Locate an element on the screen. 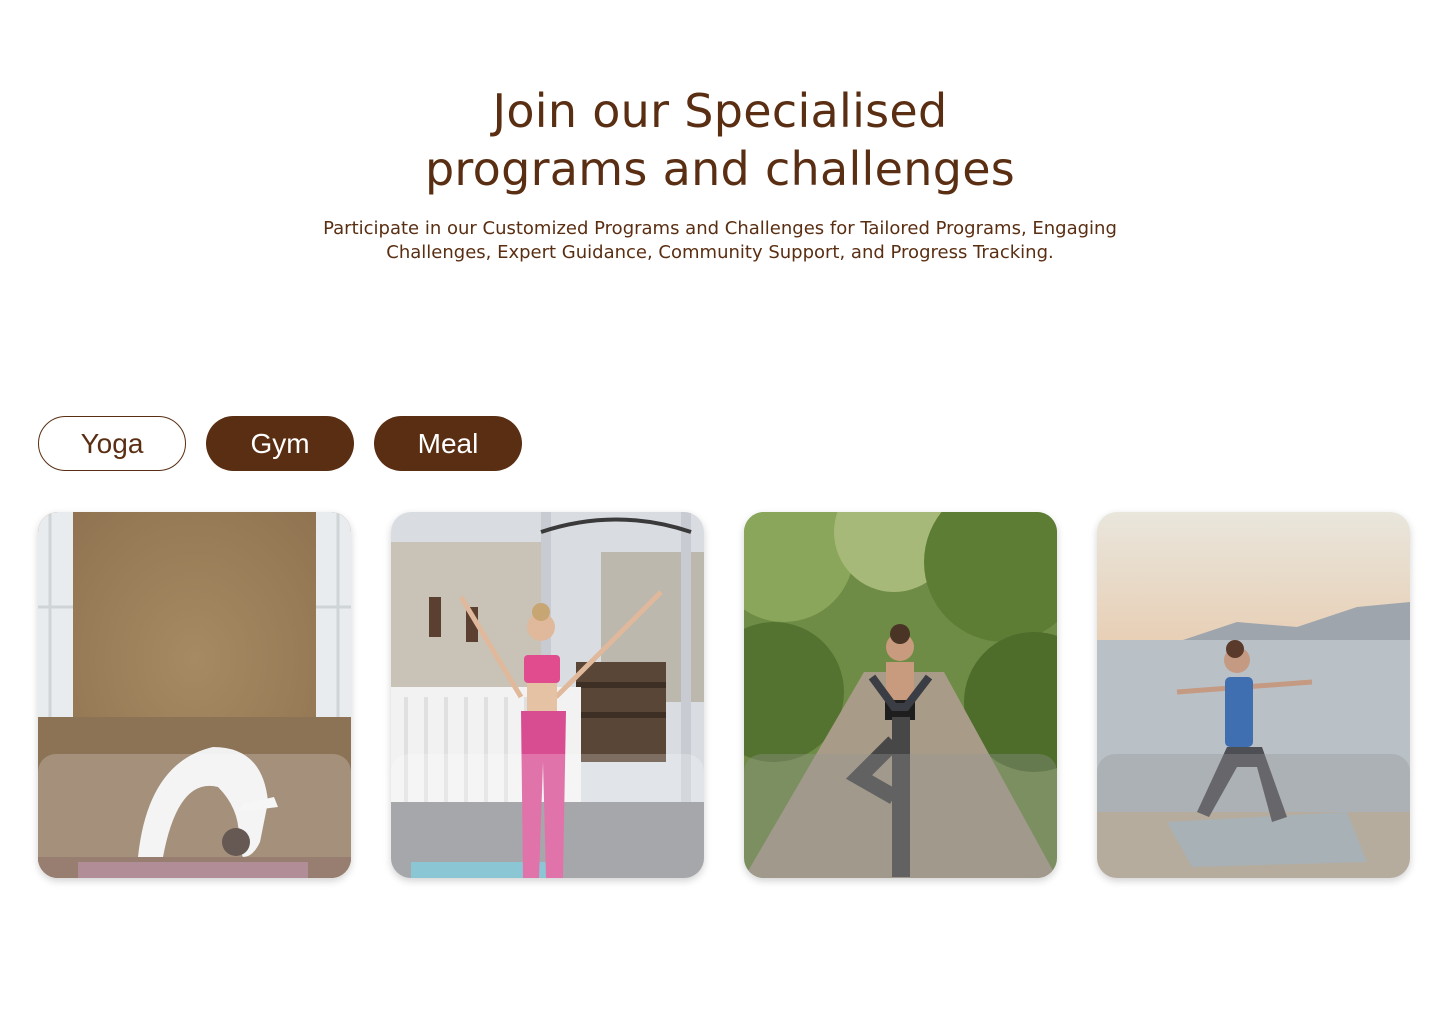 This screenshot has height=1024, width=1440. program-card-beach is located at coordinates (1253, 695).